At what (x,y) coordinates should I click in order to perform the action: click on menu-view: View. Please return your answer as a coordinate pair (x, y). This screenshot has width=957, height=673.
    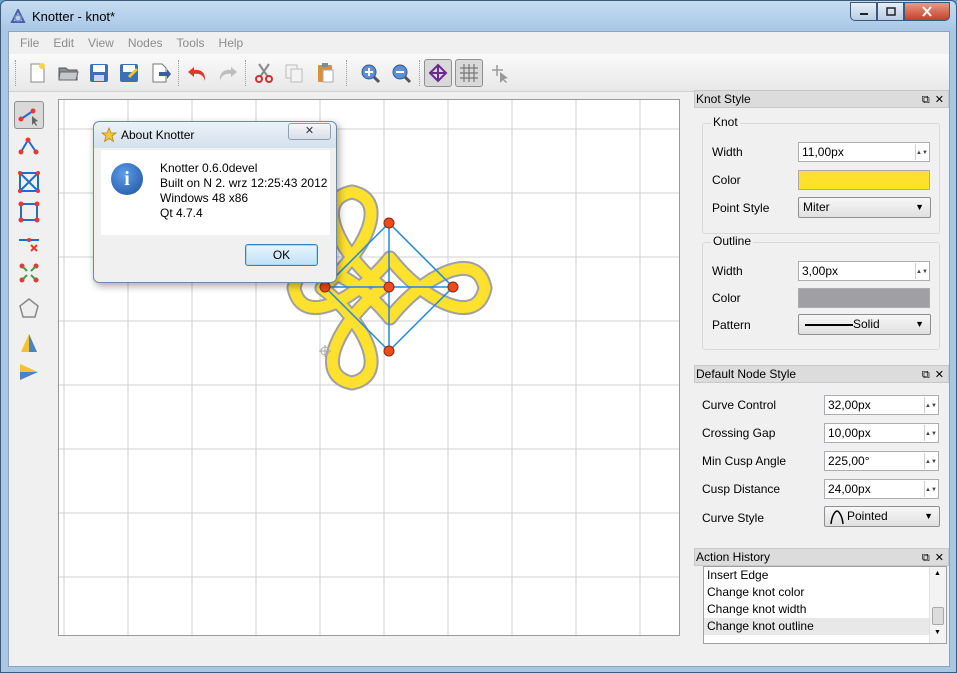
    Looking at the image, I should click on (101, 43).